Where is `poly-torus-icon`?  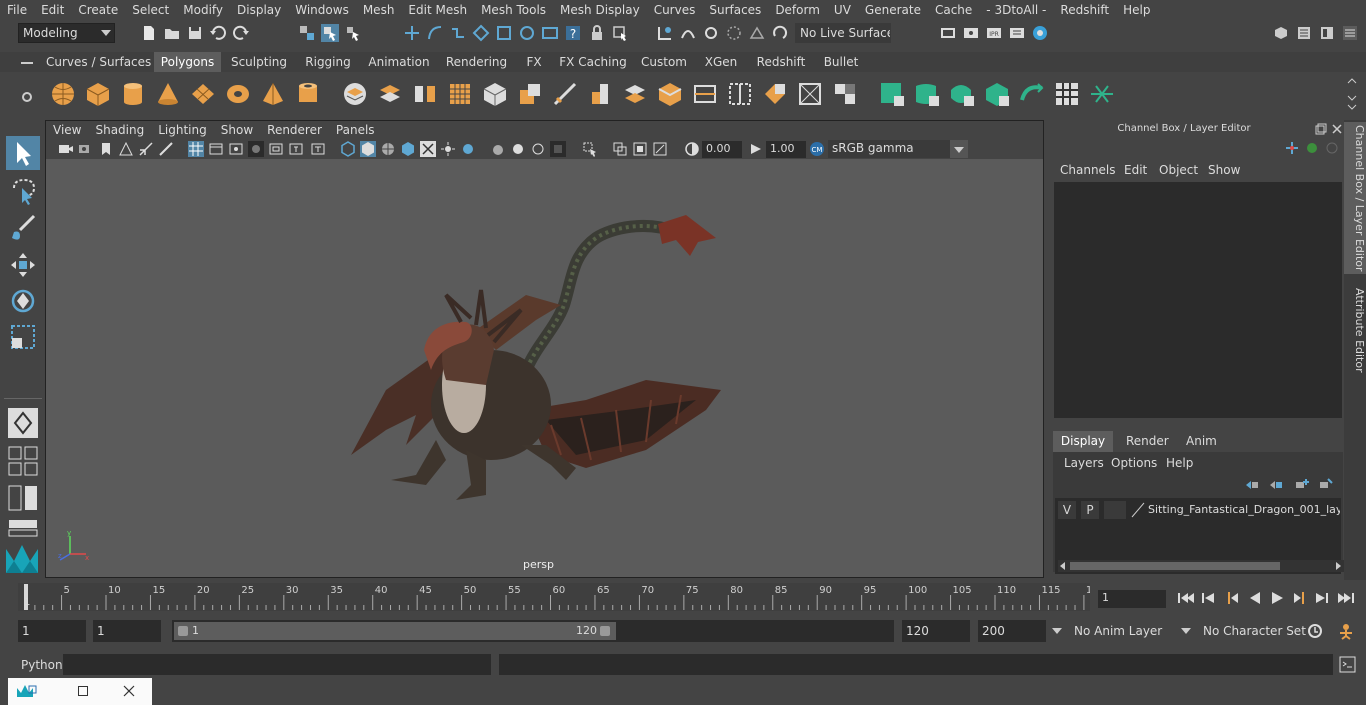
poly-torus-icon is located at coordinates (238, 94).